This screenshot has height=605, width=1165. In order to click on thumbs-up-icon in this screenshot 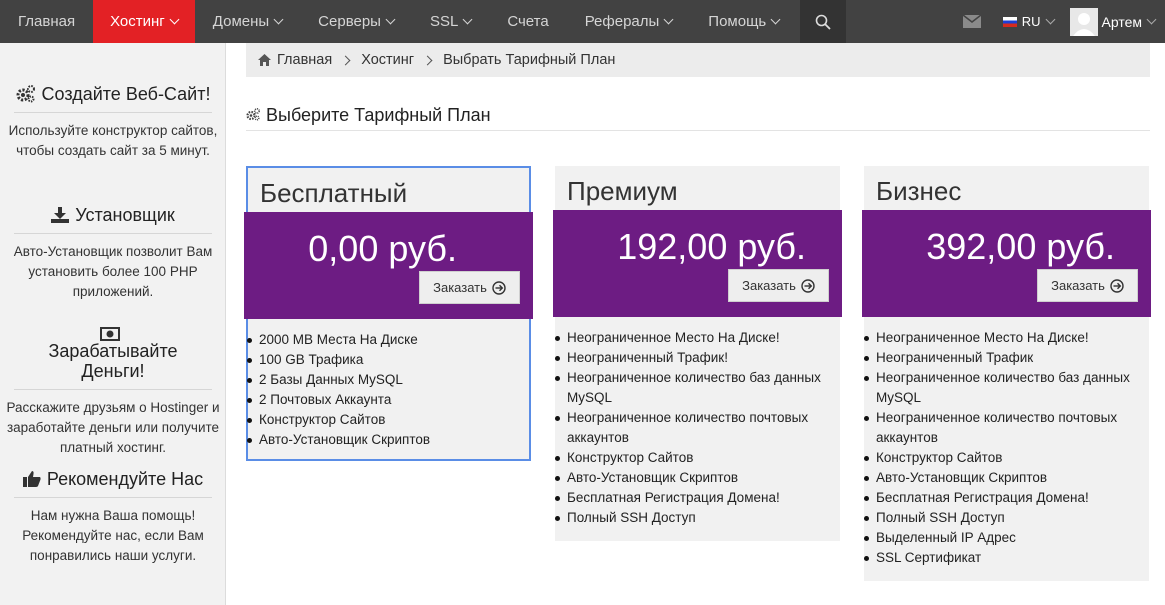, I will do `click(31, 479)`.